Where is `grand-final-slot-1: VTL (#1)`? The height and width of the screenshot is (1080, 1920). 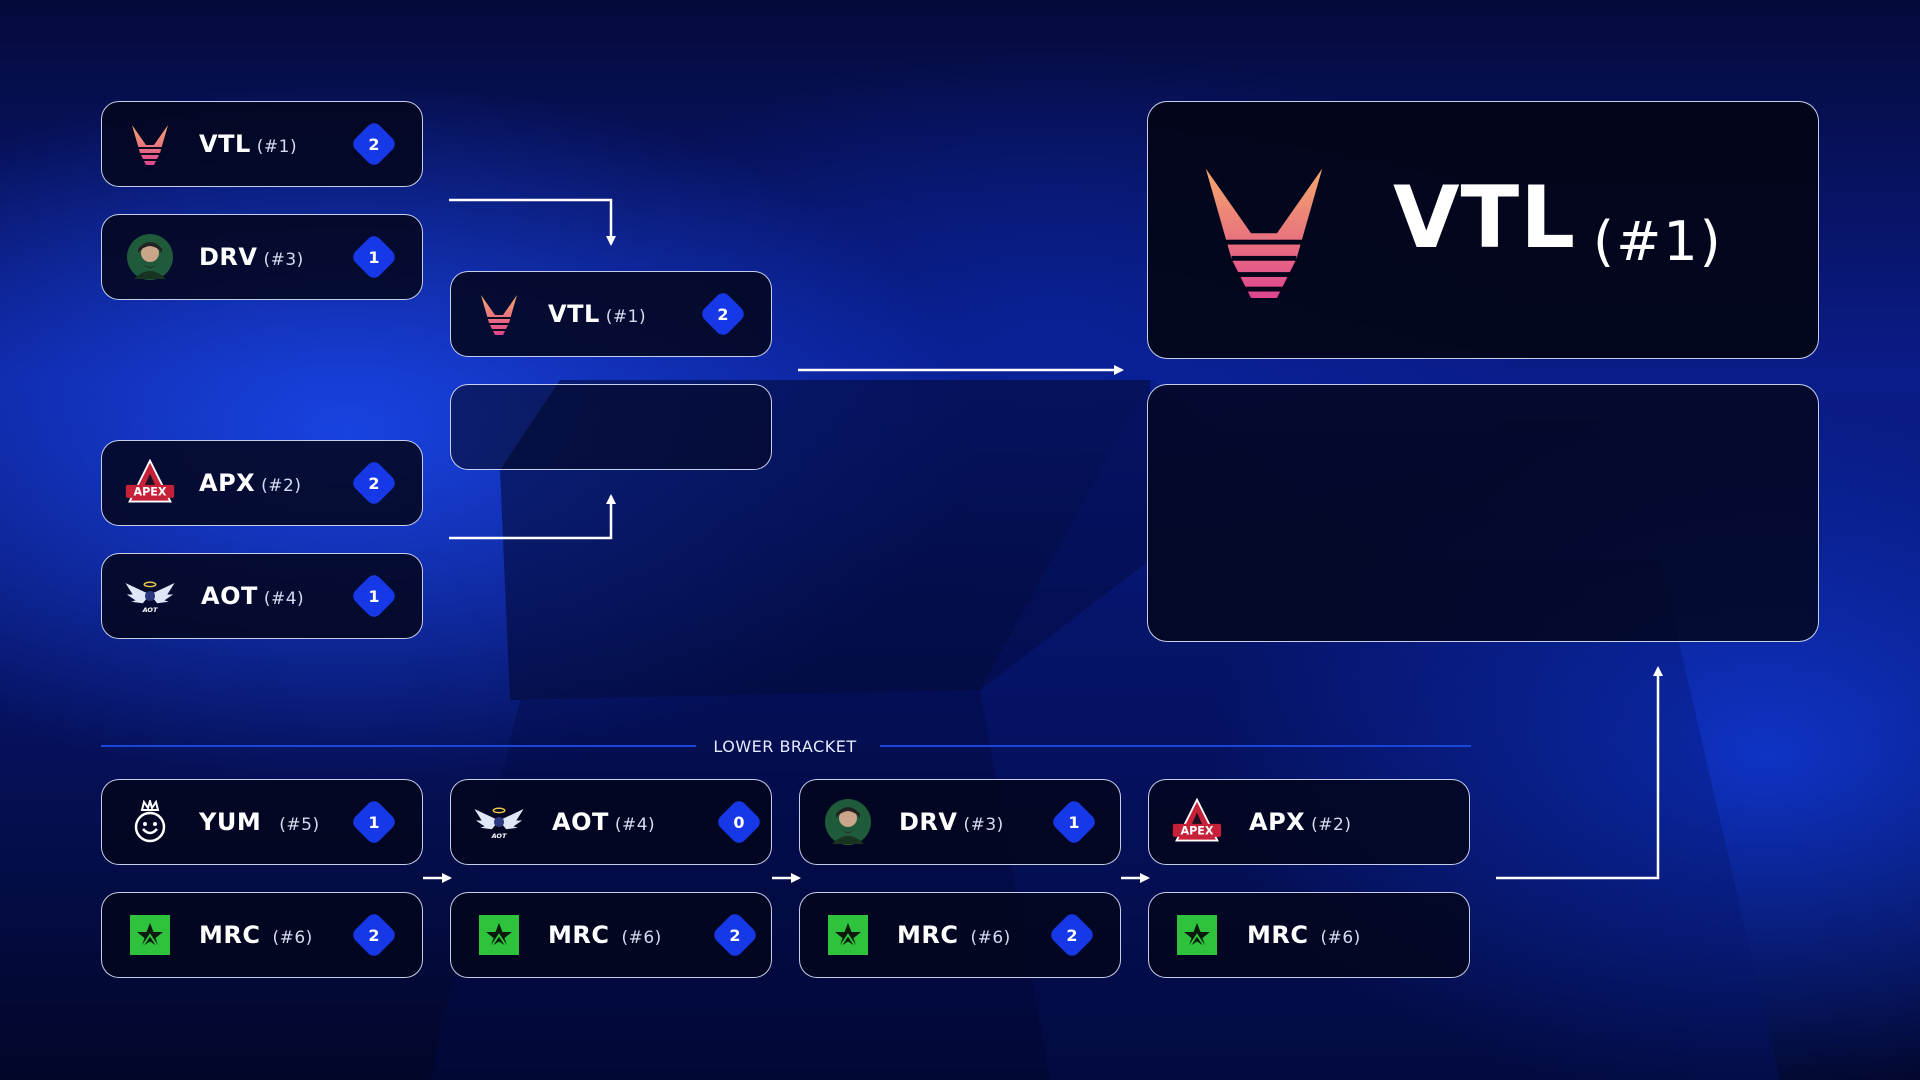 grand-final-slot-1: VTL (#1) is located at coordinates (1483, 230).